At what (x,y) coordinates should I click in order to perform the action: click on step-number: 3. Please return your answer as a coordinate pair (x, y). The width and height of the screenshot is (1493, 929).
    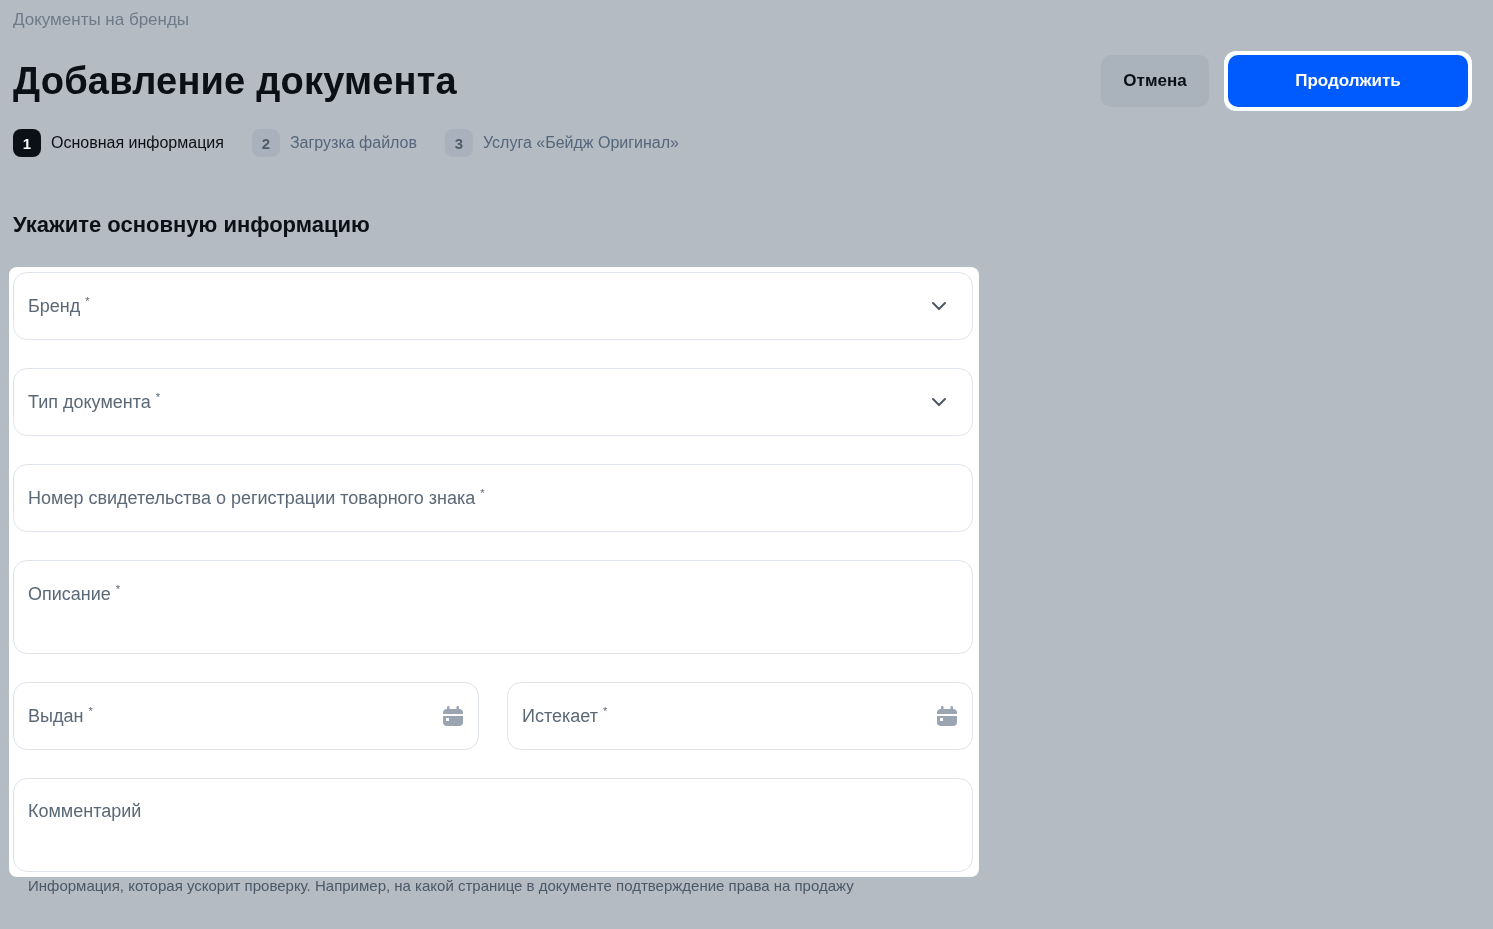
    Looking at the image, I should click on (459, 143).